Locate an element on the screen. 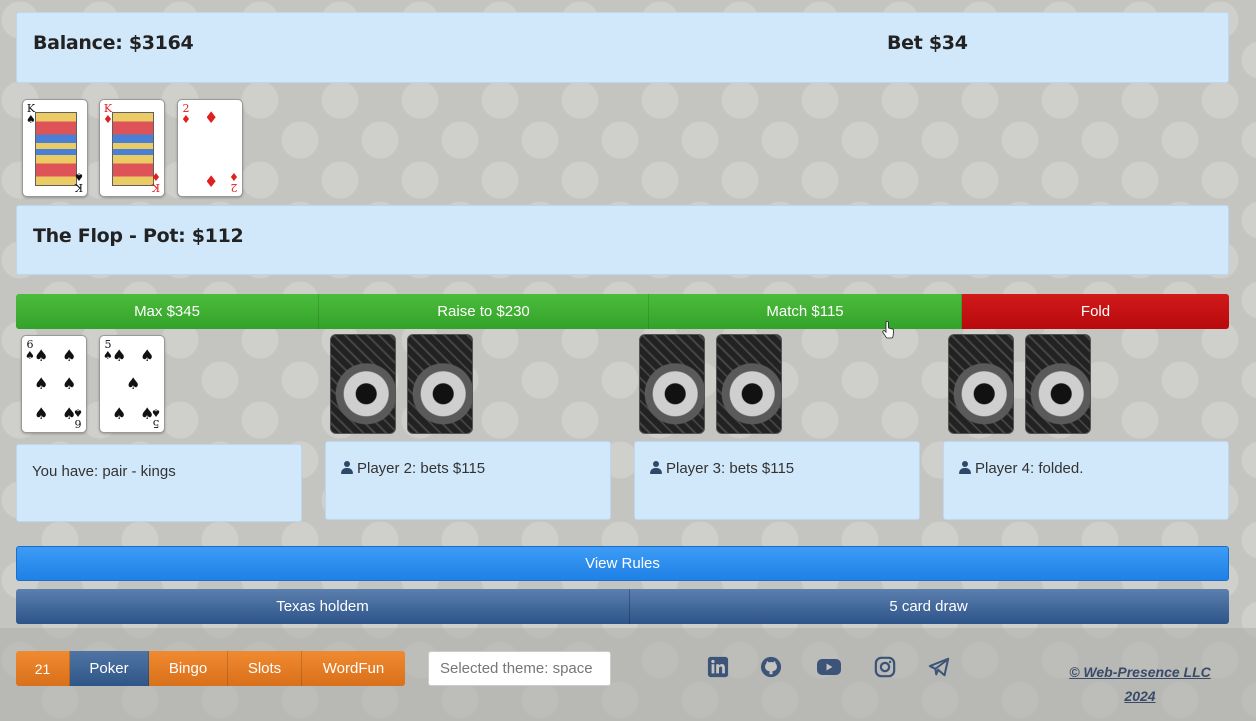  player-card-six-spades: 6 ♠ ♠ ♠ ♠ ♠ ♠ ♠ 6 ♠ is located at coordinates (54, 384).